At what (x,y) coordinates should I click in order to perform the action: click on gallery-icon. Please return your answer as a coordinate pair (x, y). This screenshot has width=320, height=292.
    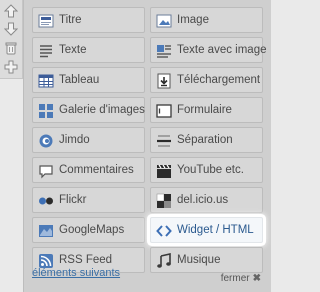
    Looking at the image, I should click on (46, 111).